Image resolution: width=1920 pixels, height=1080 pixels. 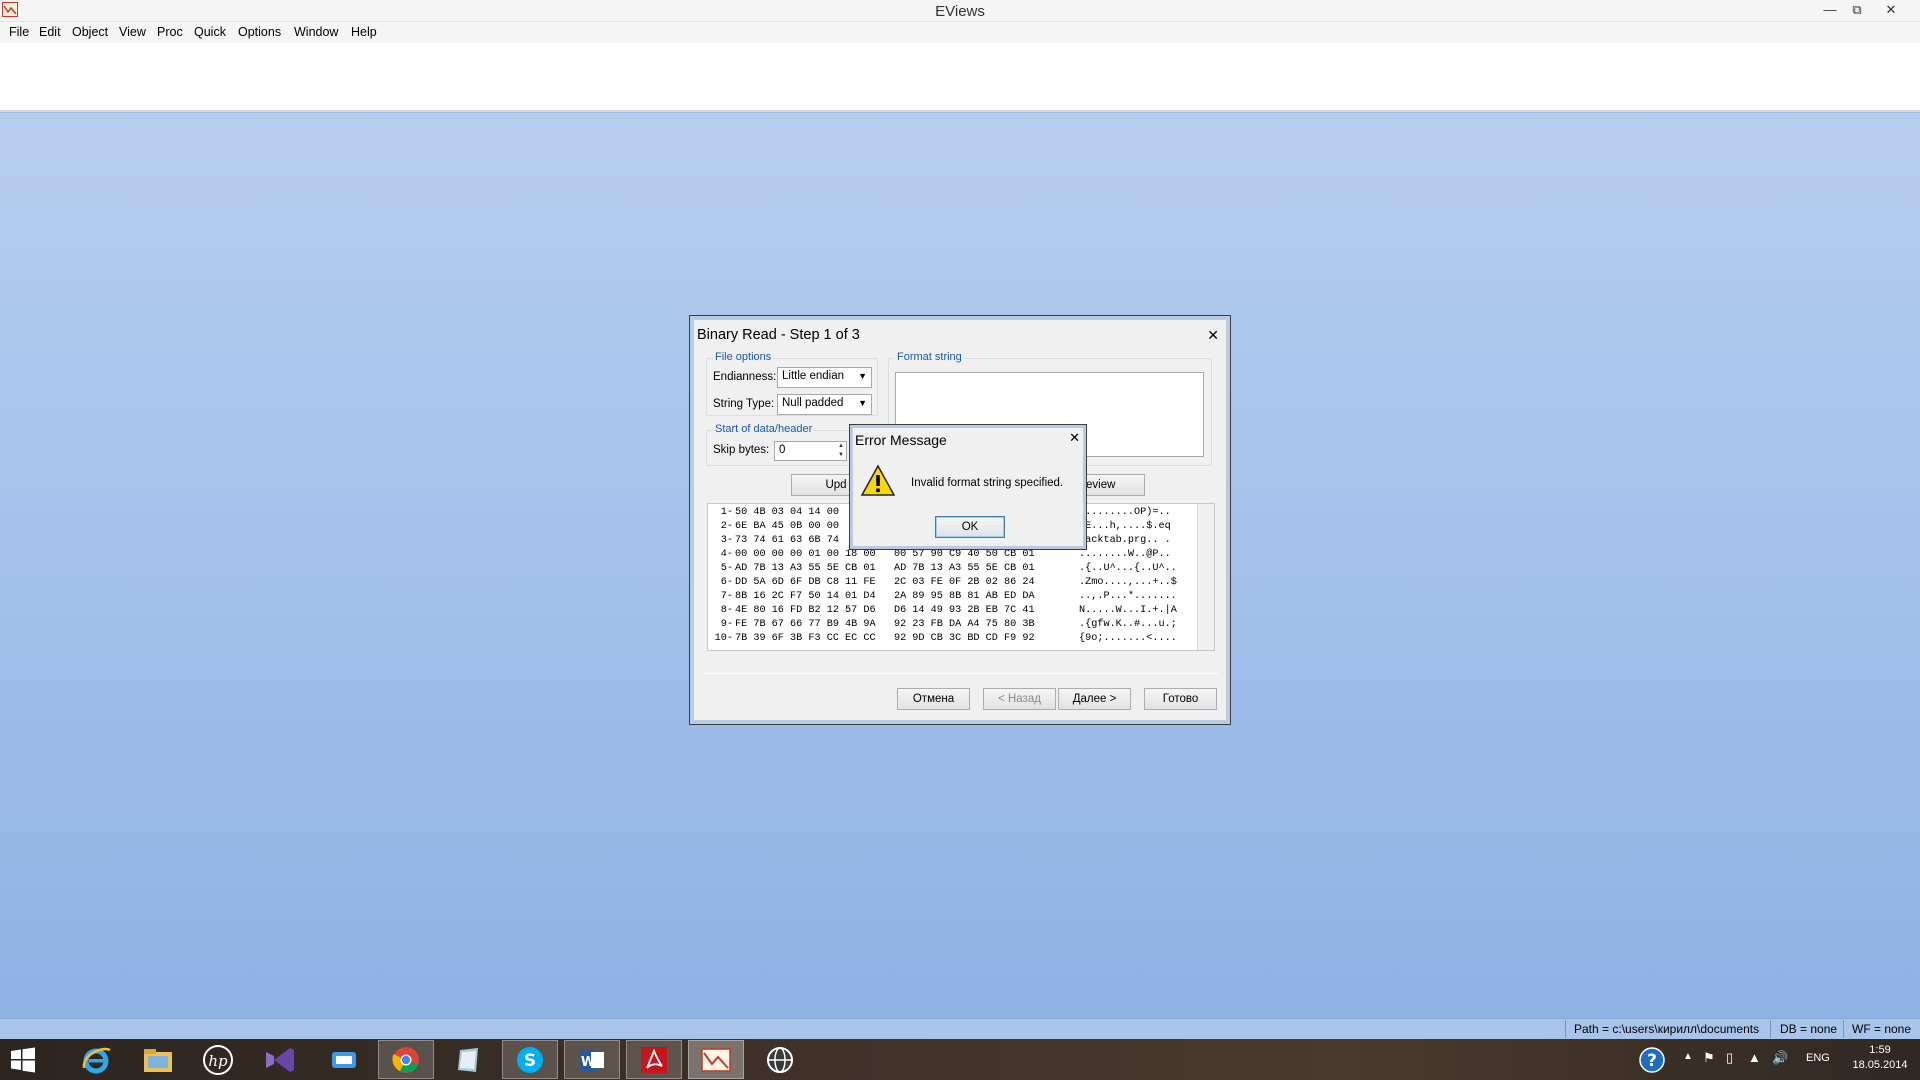 What do you see at coordinates (741, 450) in the screenshot?
I see `skip-bytes-label: Skip bytes:` at bounding box center [741, 450].